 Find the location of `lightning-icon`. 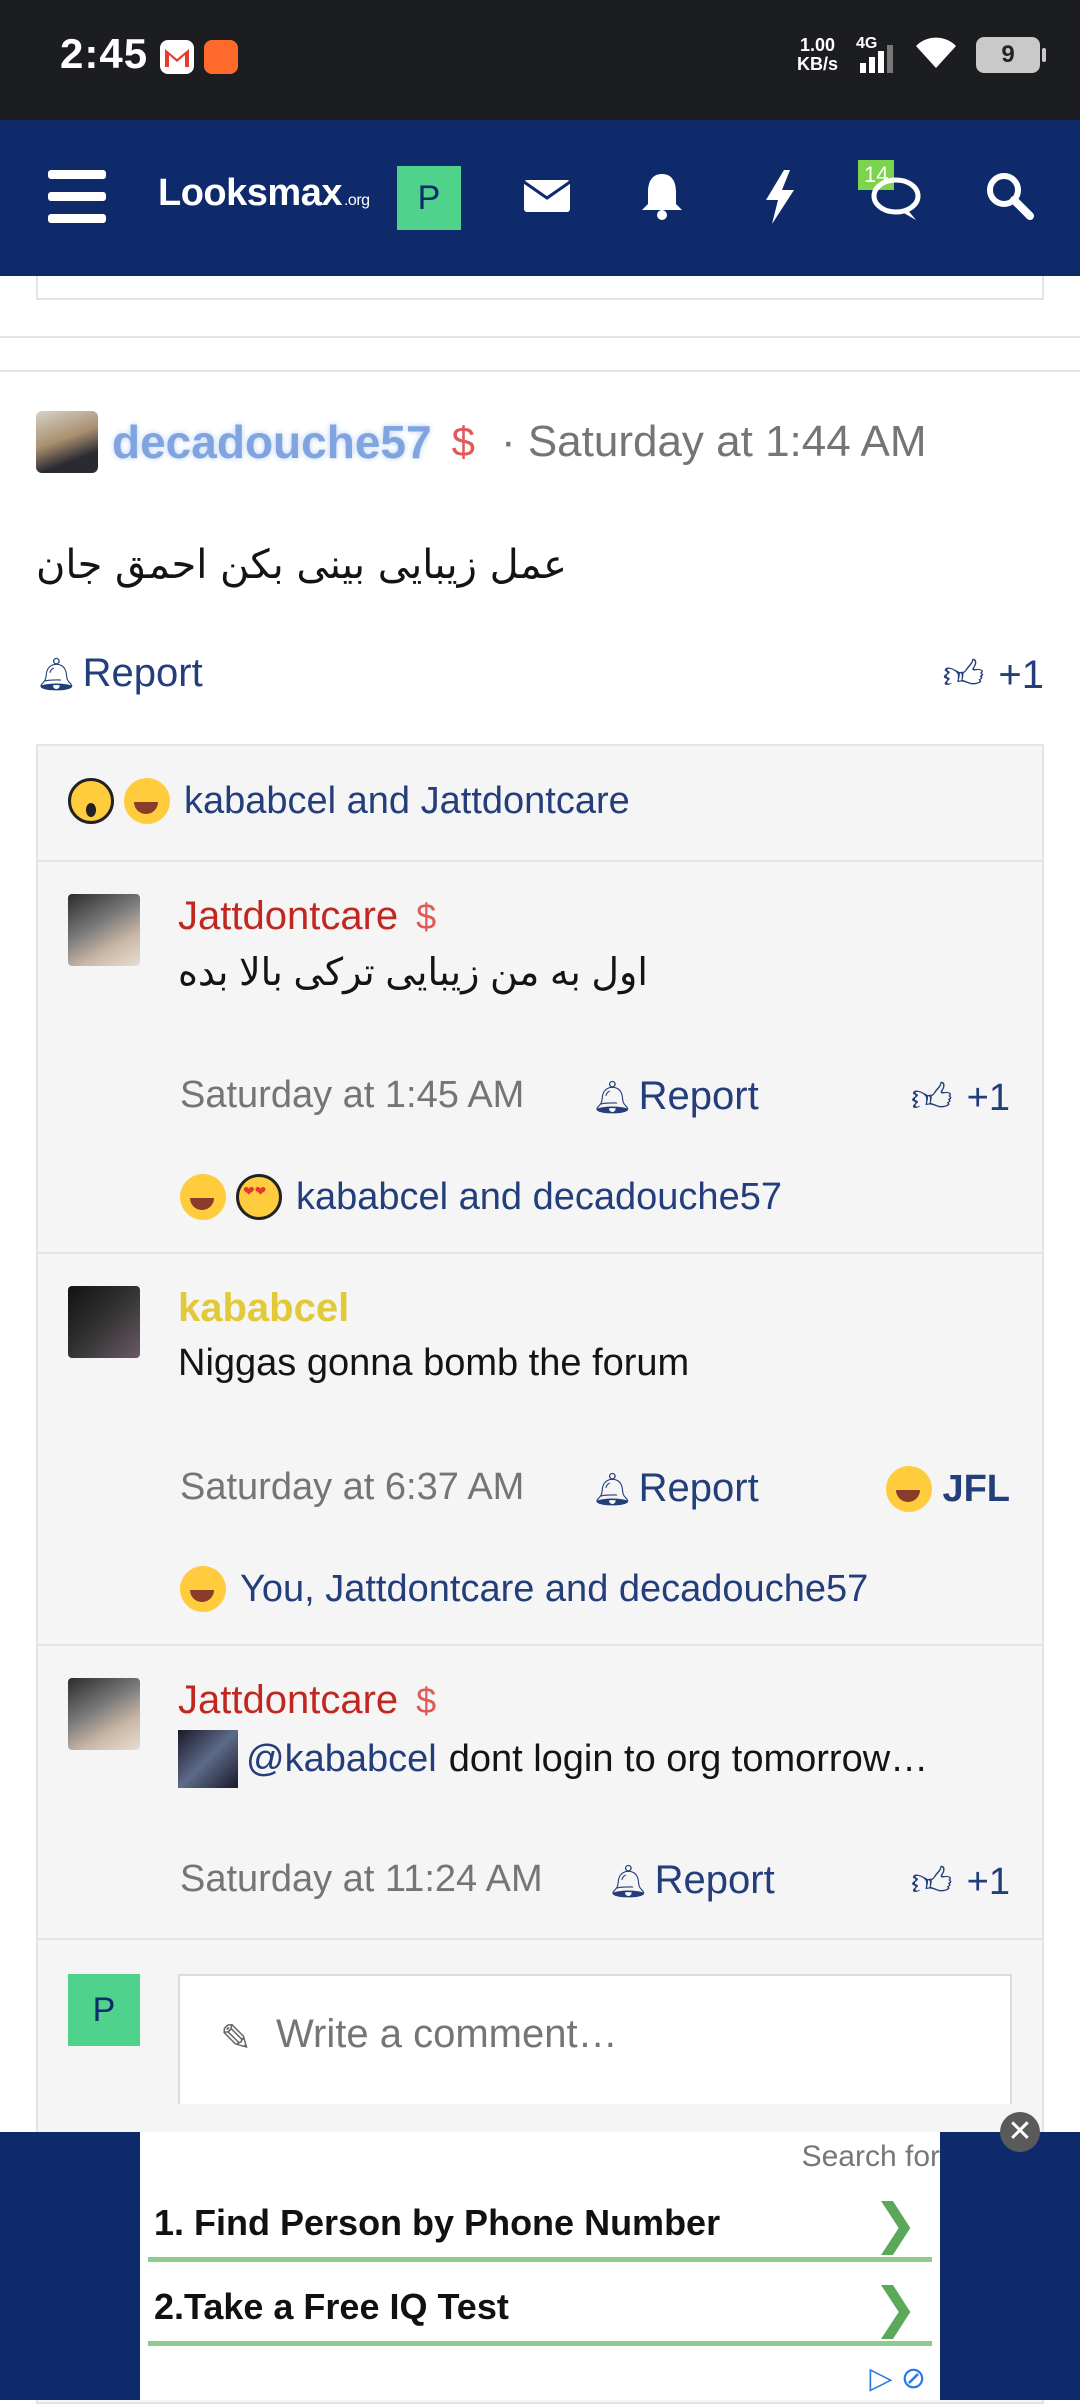

lightning-icon is located at coordinates (780, 199).